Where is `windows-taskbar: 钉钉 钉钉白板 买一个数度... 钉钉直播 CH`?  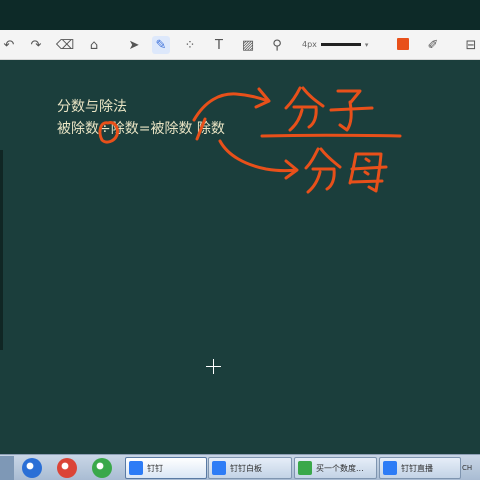
windows-taskbar: 钉钉 钉钉白板 买一个数度... 钉钉直播 CH is located at coordinates (240, 467).